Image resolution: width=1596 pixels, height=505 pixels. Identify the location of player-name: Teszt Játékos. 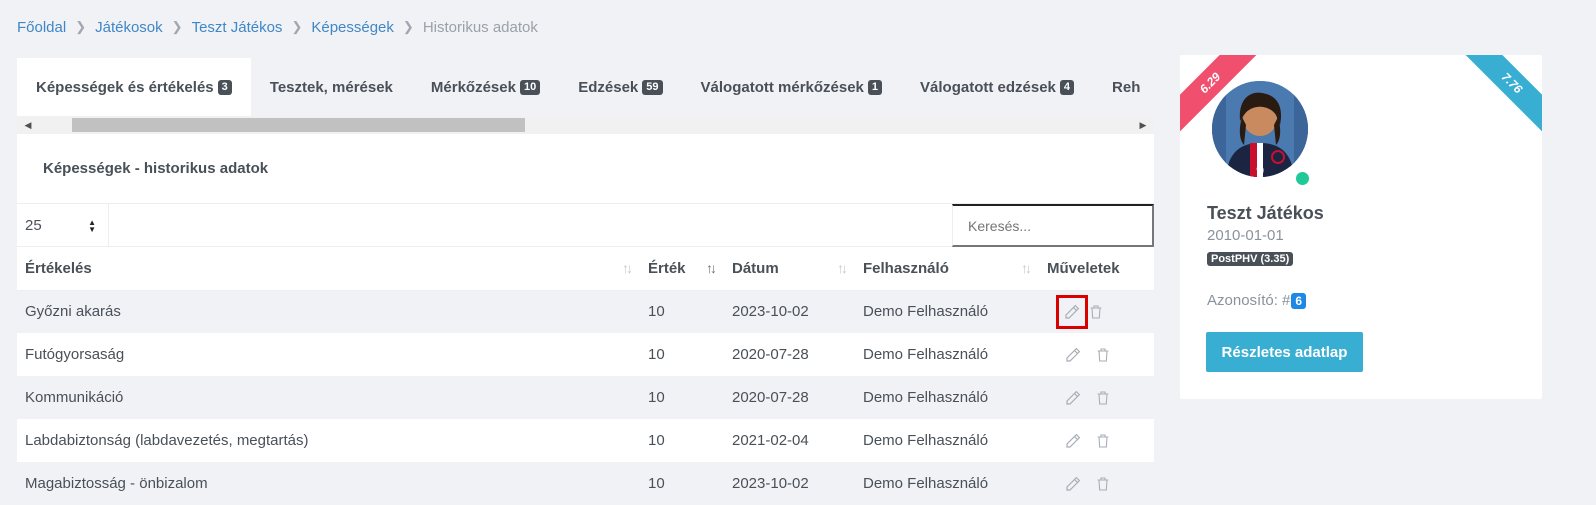
(1265, 213).